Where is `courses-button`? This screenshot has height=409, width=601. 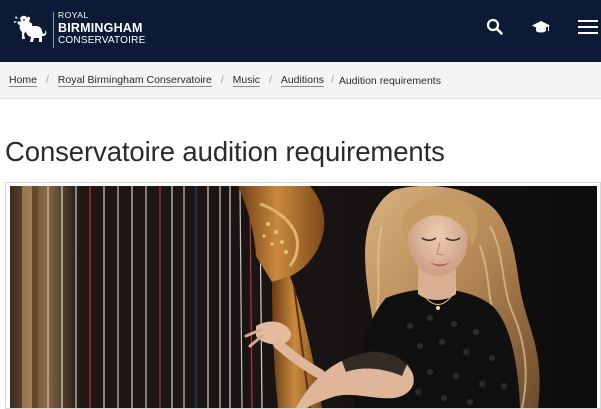 courses-button is located at coordinates (541, 27).